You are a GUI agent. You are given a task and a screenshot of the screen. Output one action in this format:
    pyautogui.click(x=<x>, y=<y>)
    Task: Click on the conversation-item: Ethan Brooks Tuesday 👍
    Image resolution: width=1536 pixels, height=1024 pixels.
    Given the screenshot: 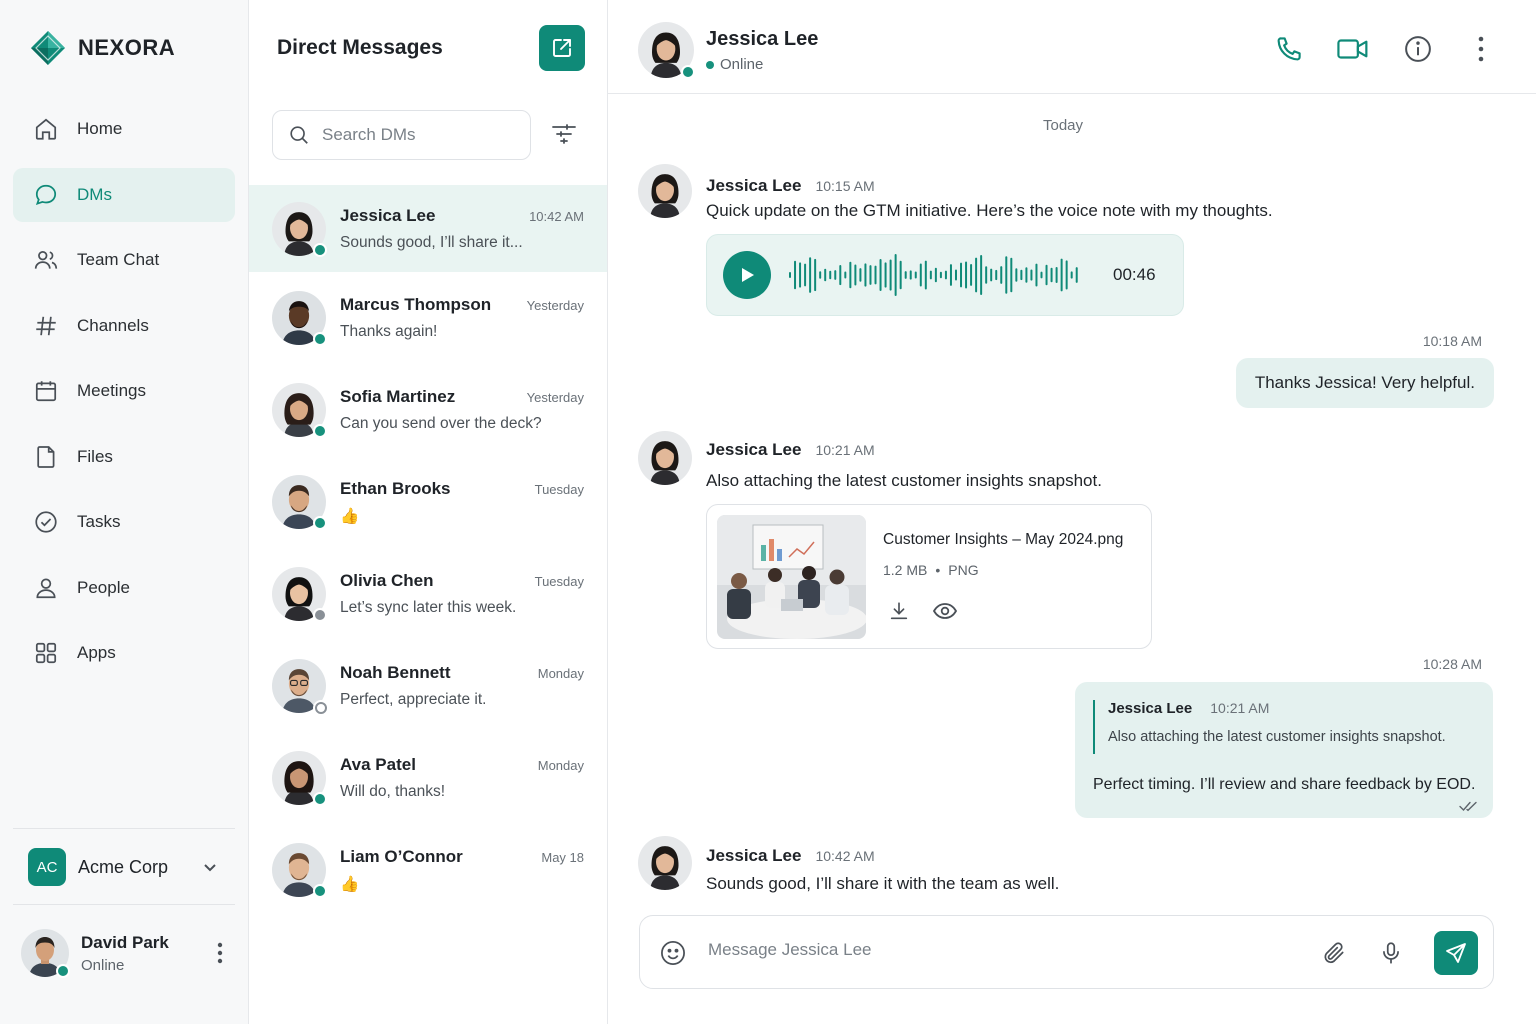 What is the action you would take?
    pyautogui.click(x=428, y=502)
    